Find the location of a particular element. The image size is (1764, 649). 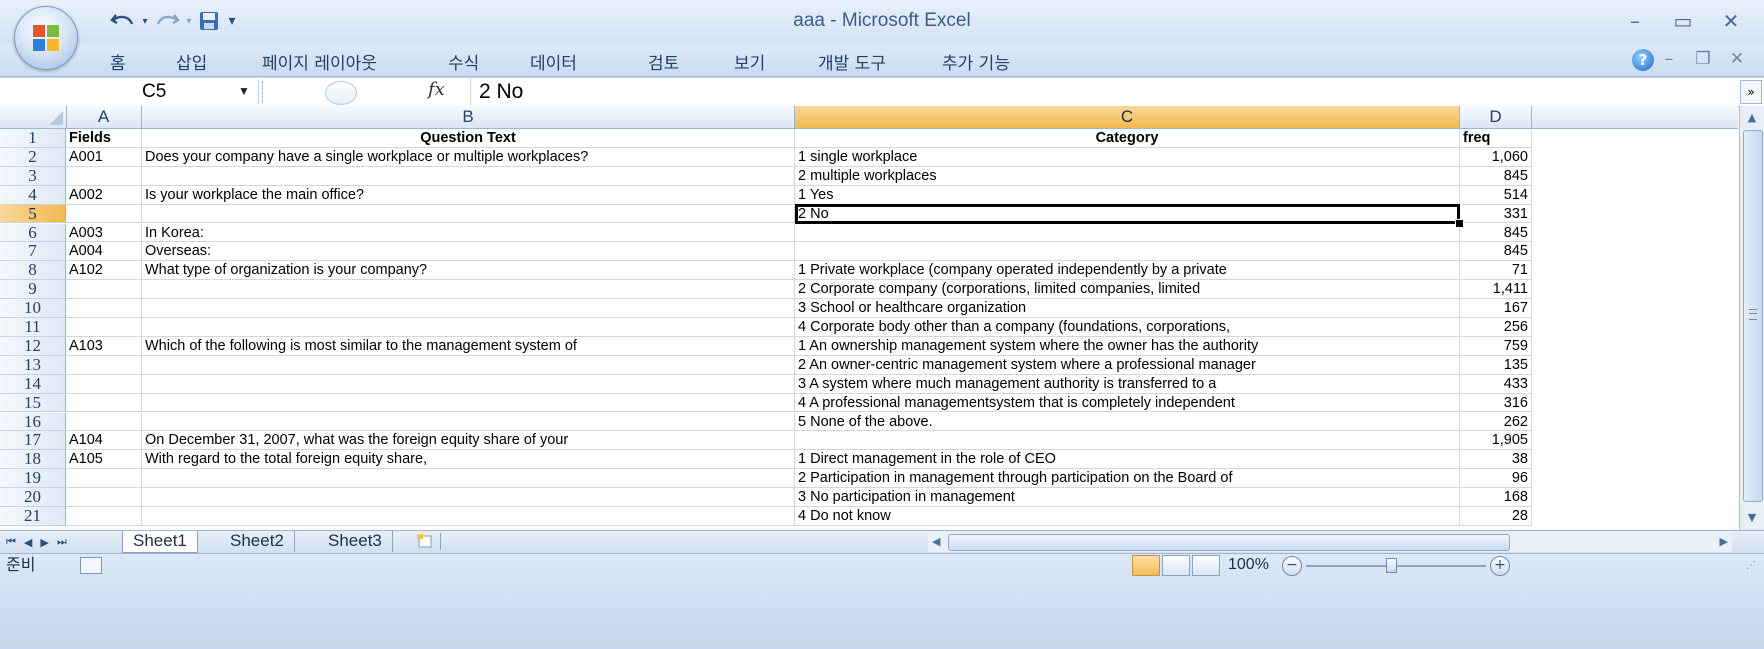

workbook-restore-icon: ❐ is located at coordinates (1703, 59).